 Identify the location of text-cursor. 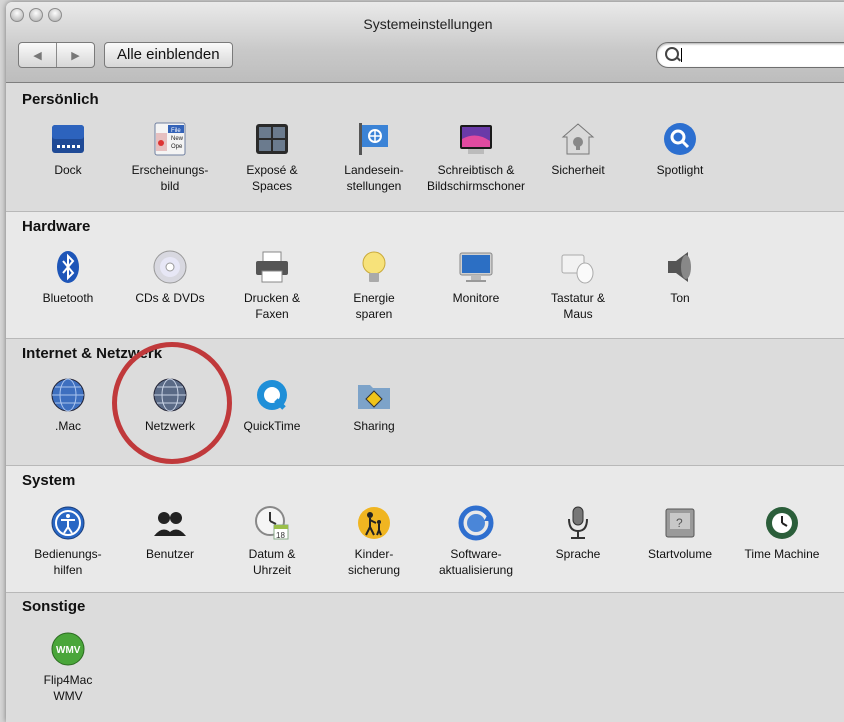
(681, 55).